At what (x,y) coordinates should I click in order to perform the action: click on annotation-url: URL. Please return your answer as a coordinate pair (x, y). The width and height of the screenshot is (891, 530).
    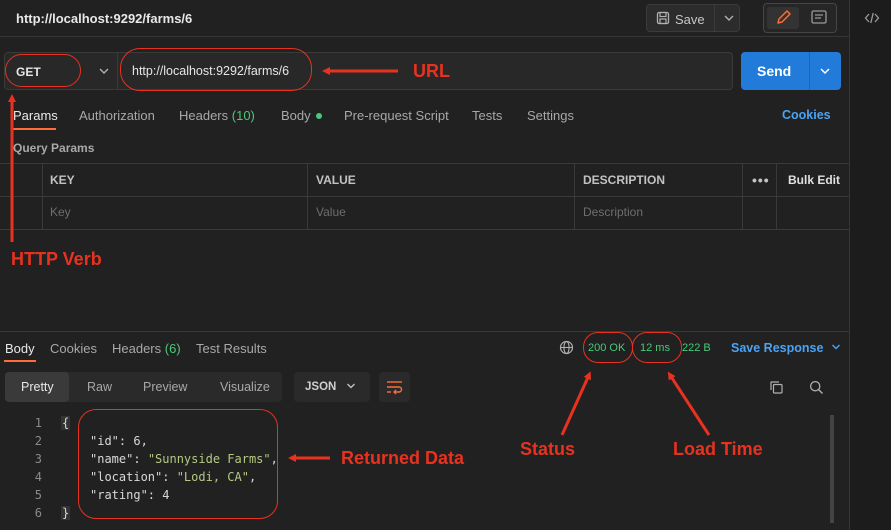
    Looking at the image, I should click on (431, 71).